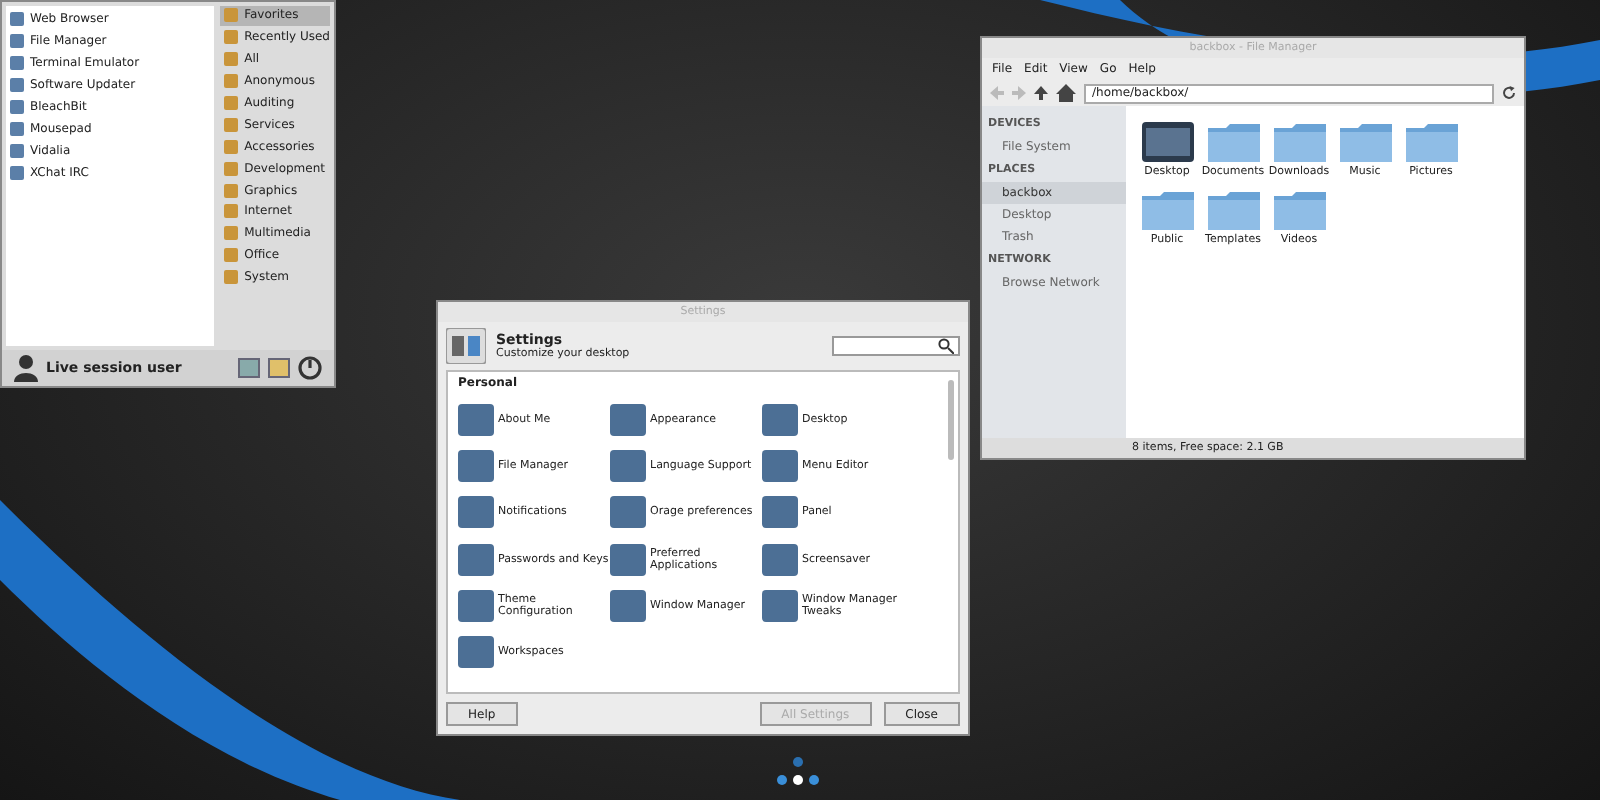 The height and width of the screenshot is (800, 1600). Describe the element at coordinates (1509, 93) in the screenshot. I see `reload-icon` at that location.